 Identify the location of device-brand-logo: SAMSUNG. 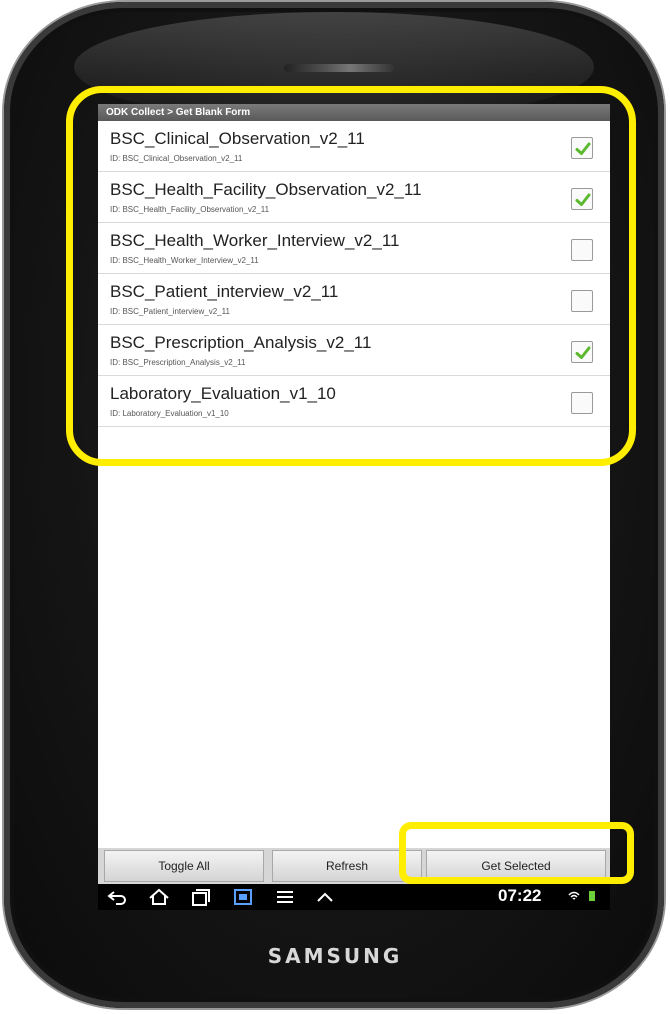
(335, 956).